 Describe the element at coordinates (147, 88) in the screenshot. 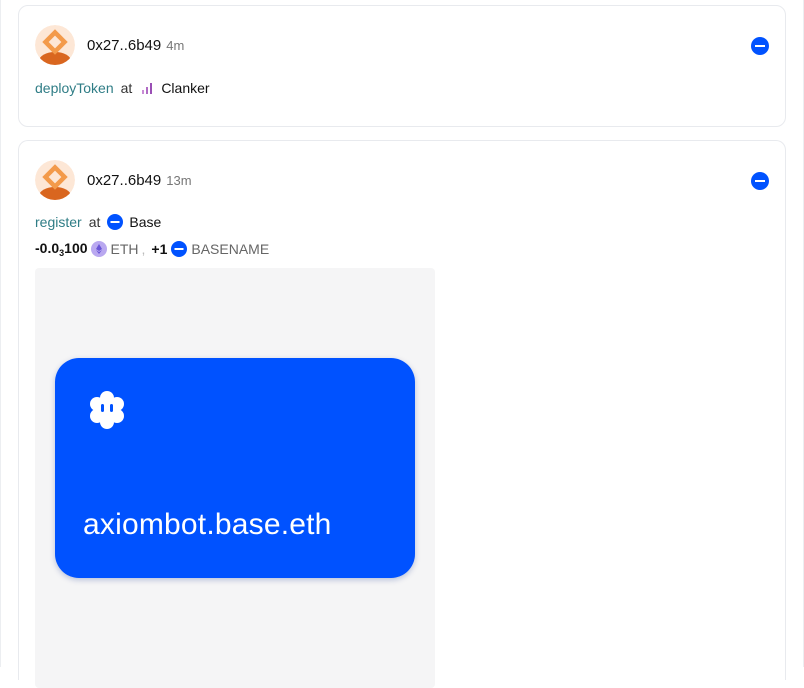

I see `bar-chart-icon` at that location.